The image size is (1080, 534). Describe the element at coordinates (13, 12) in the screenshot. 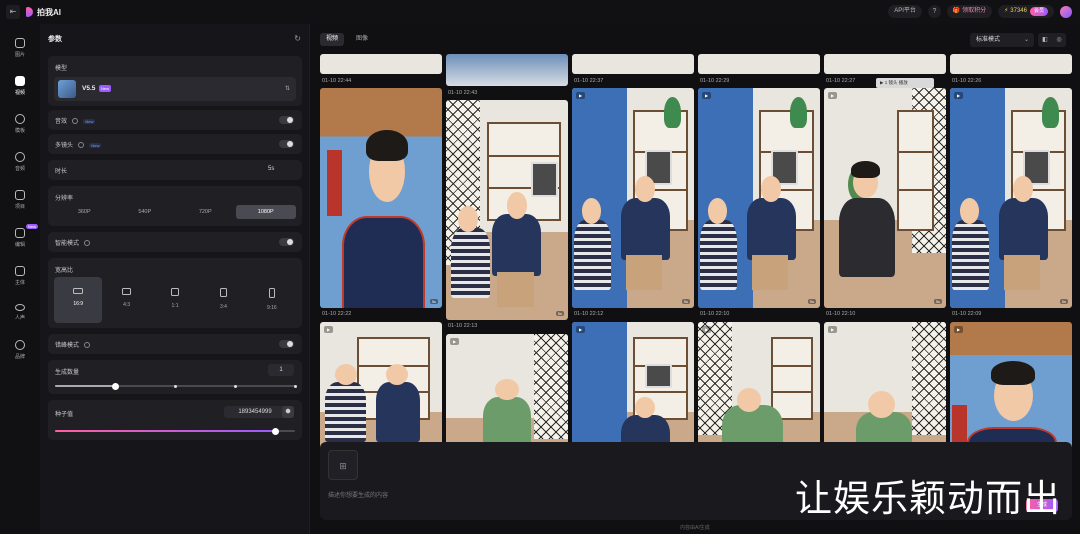

I see `back-icon: ⇤` at that location.